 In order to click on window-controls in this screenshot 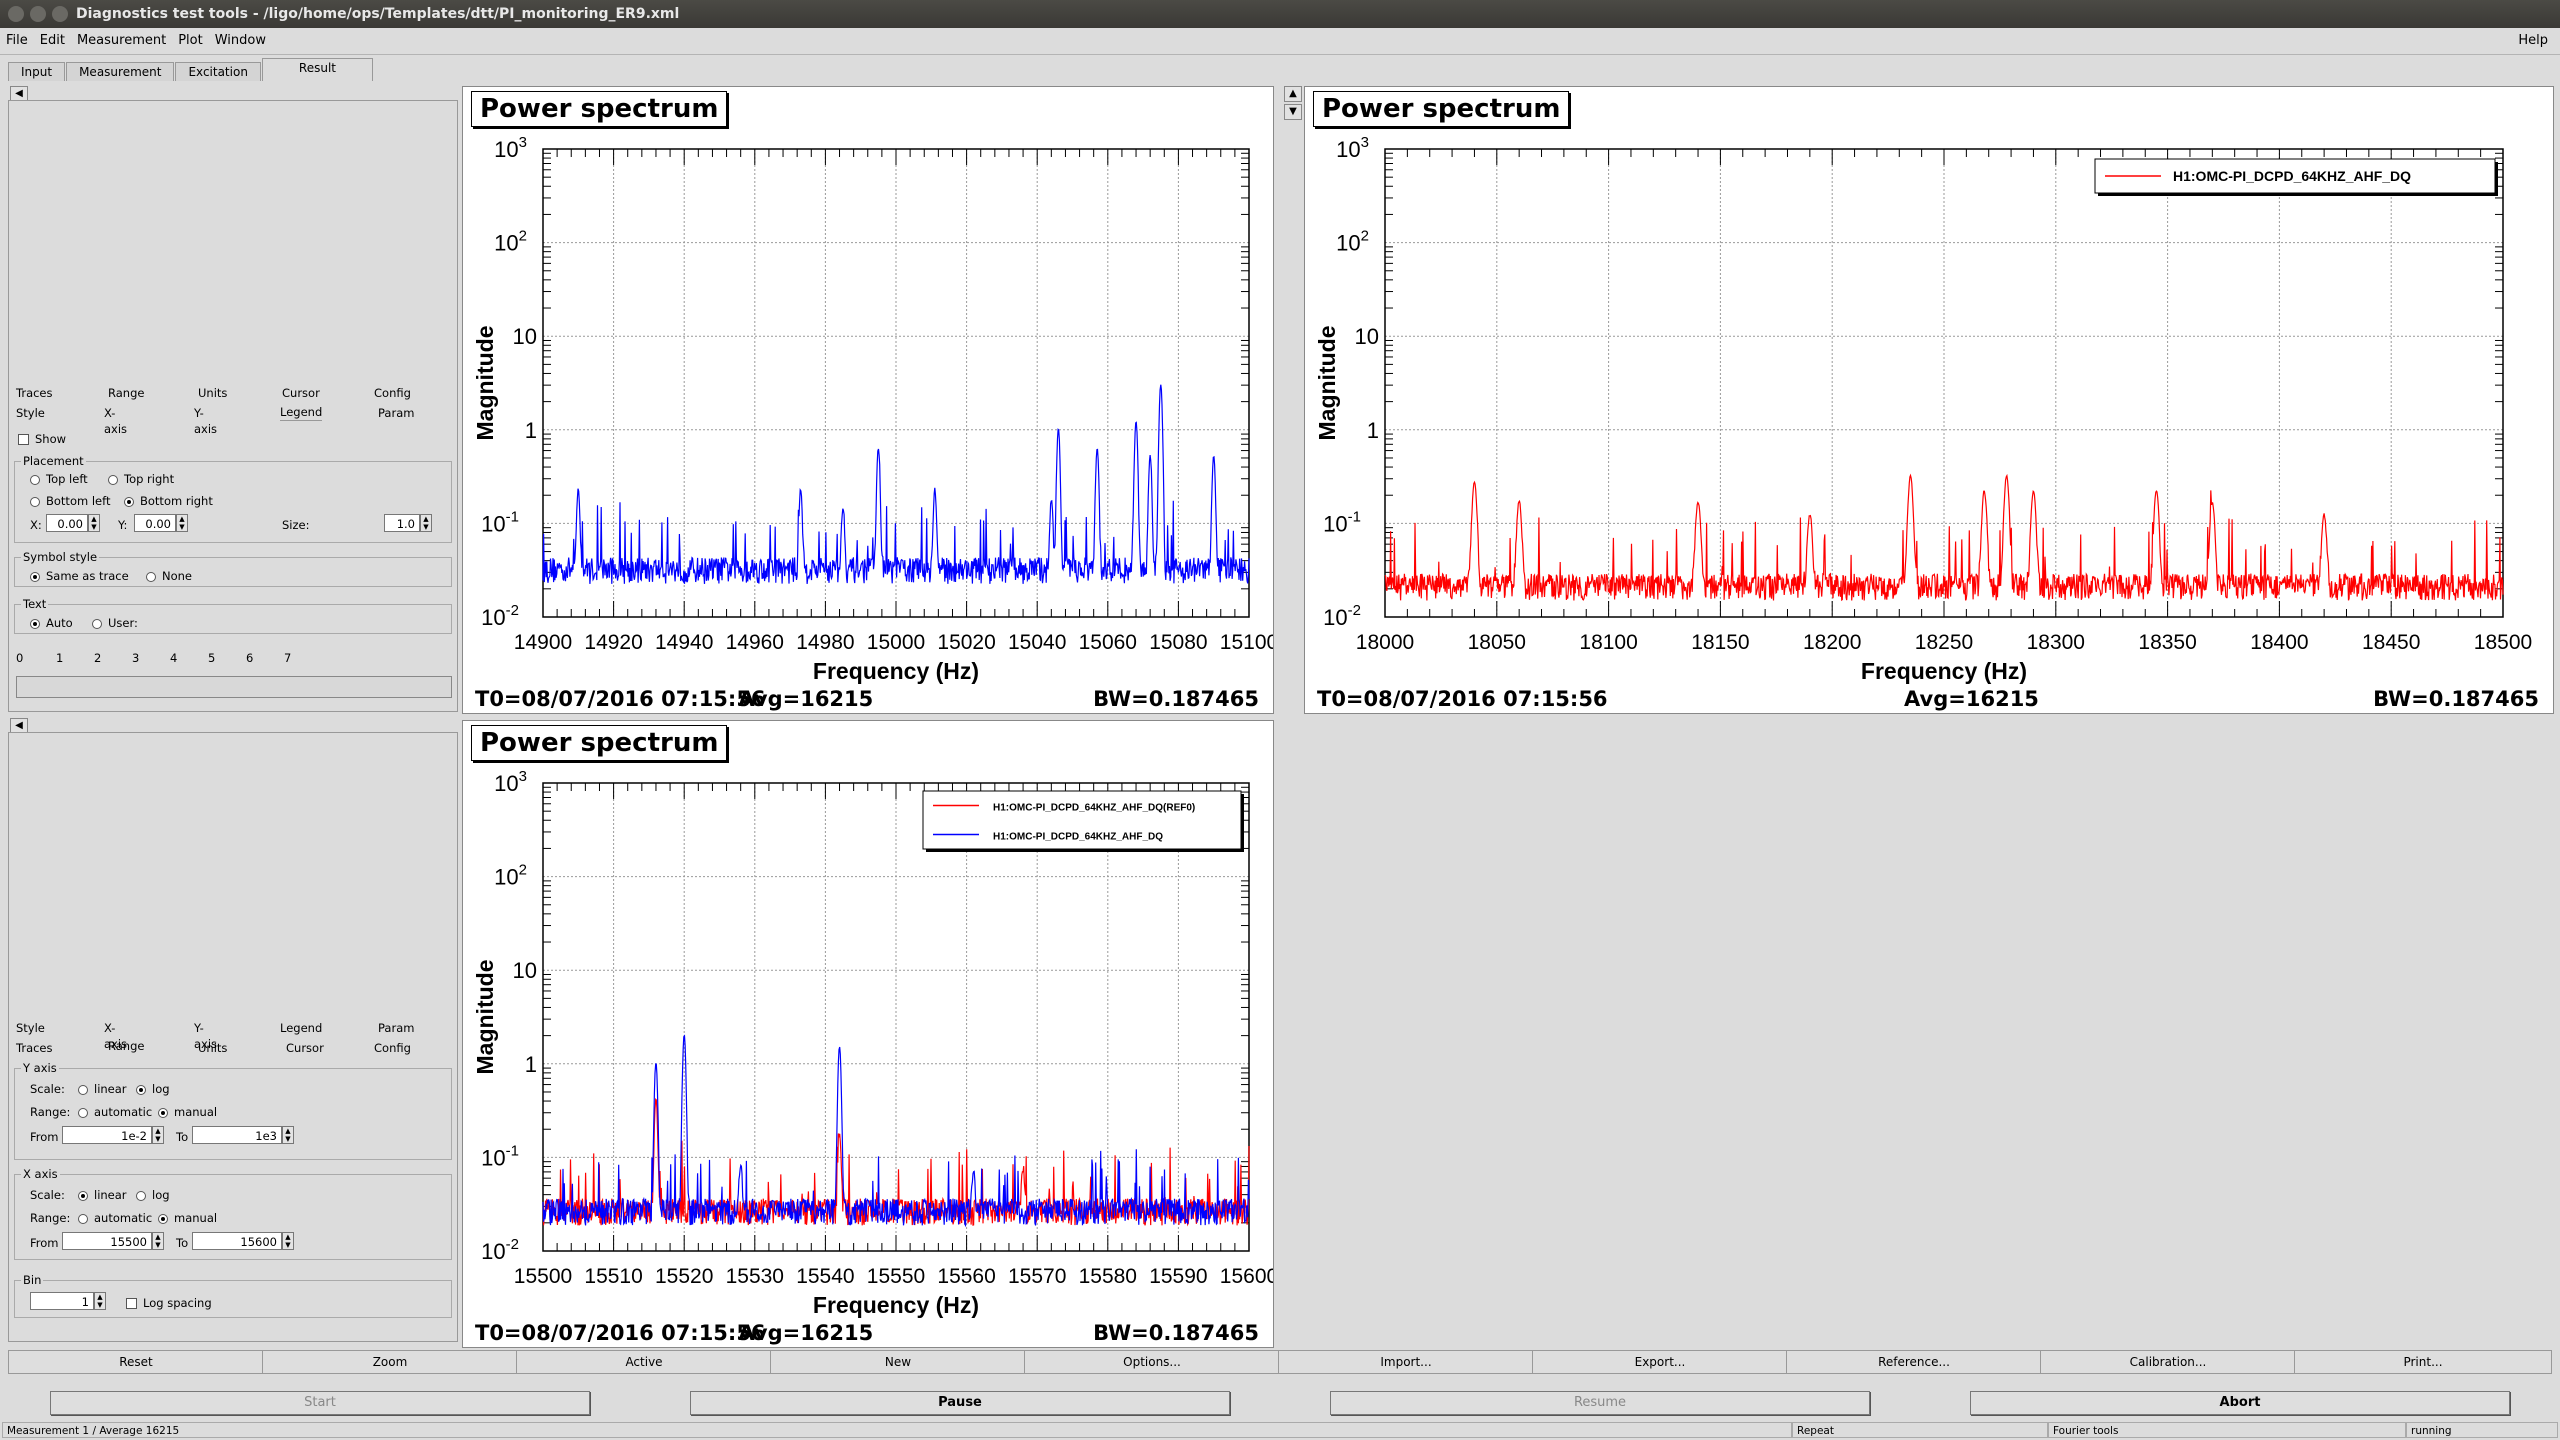, I will do `click(41, 15)`.